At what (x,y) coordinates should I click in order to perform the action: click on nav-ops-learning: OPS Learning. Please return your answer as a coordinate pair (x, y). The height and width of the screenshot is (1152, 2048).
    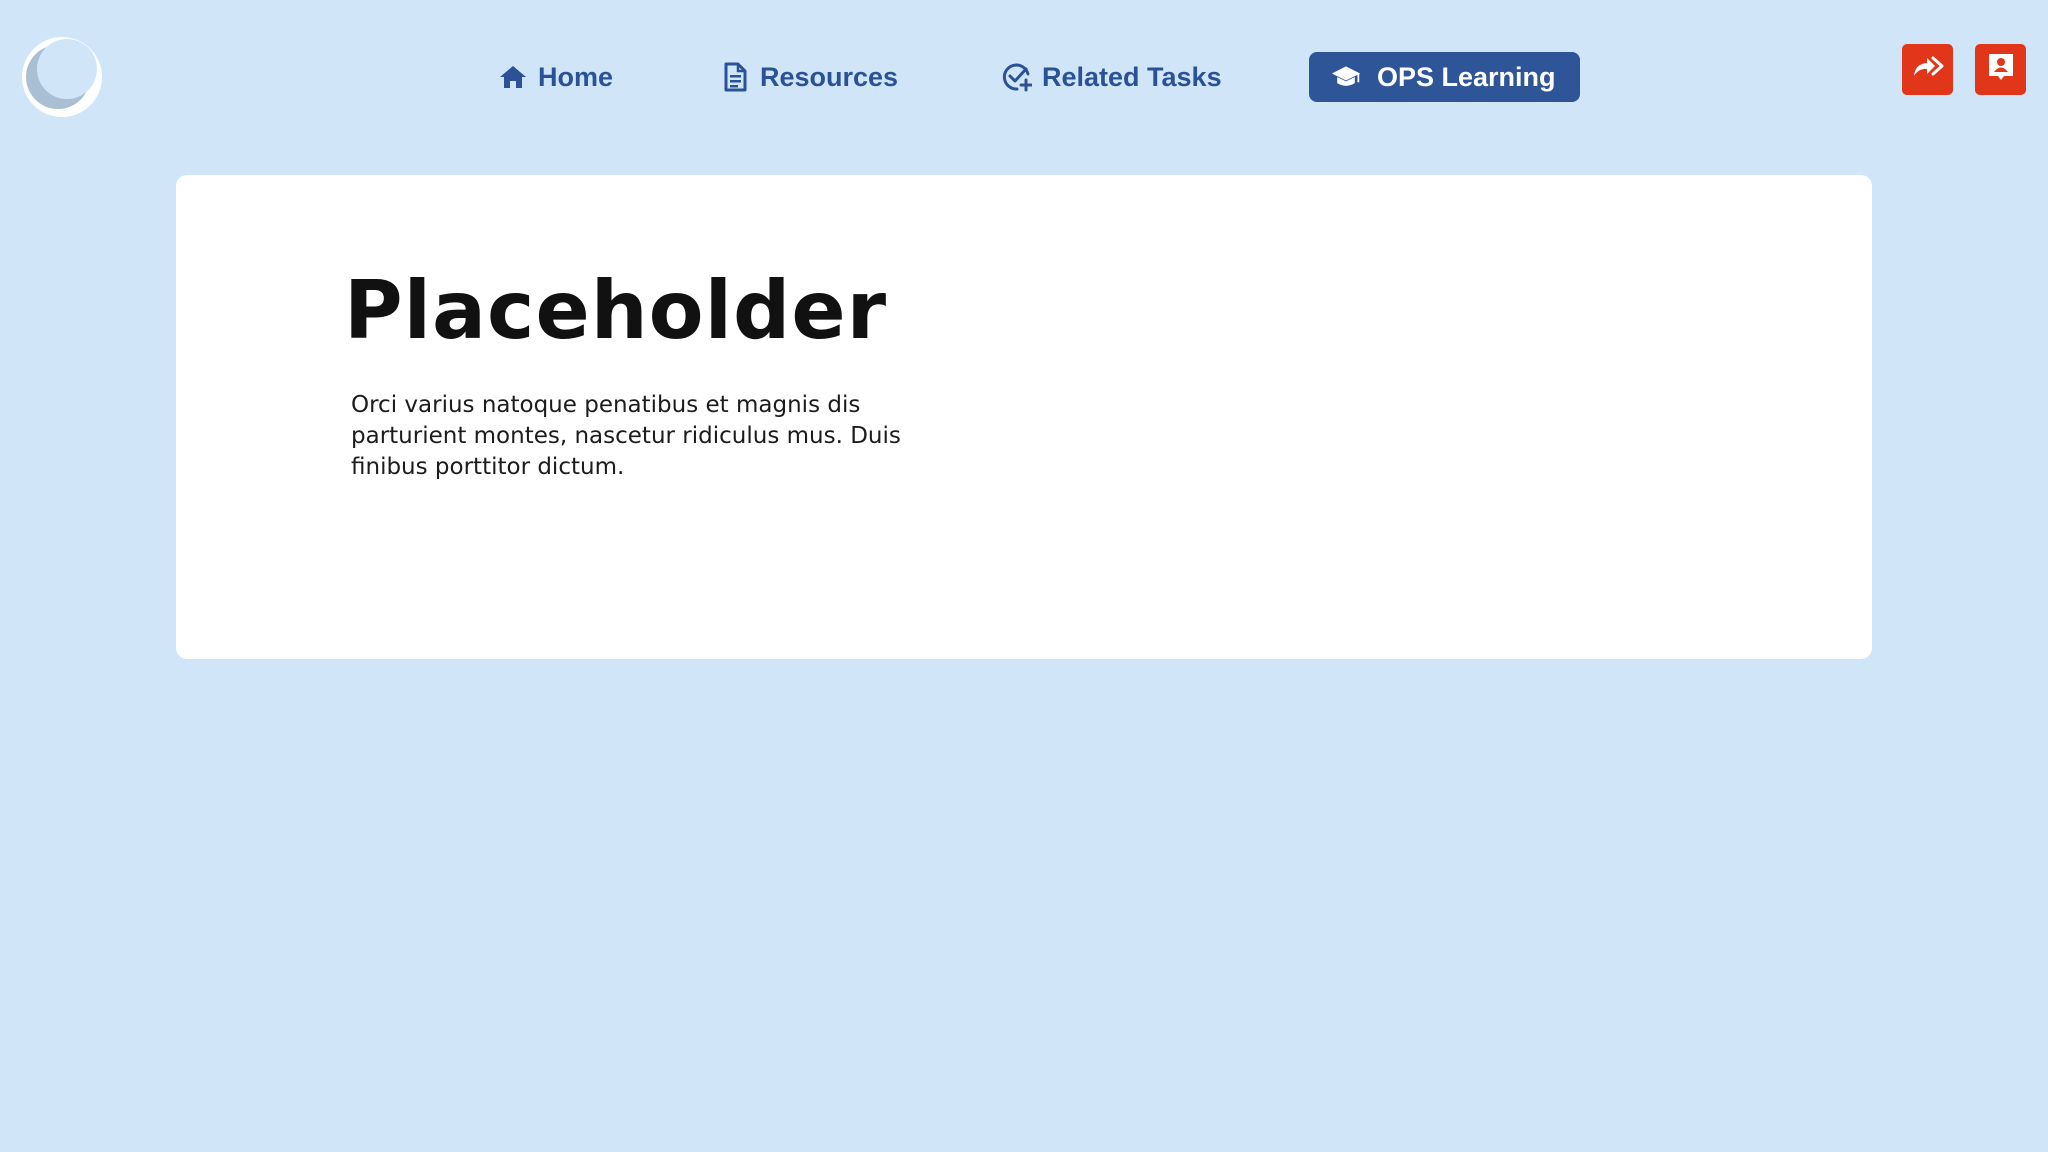
    Looking at the image, I should click on (1444, 77).